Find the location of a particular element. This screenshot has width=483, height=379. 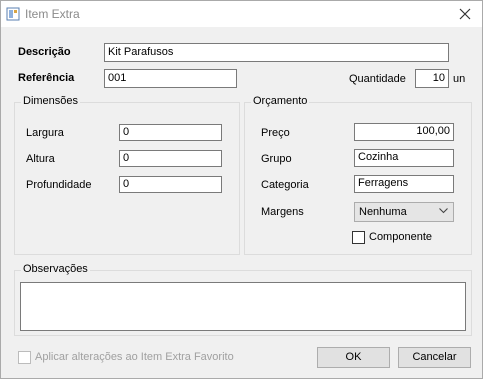

close-icon is located at coordinates (465, 14).